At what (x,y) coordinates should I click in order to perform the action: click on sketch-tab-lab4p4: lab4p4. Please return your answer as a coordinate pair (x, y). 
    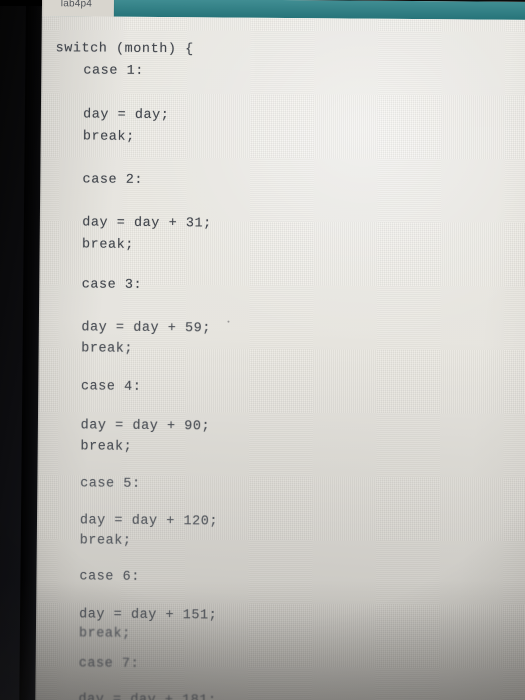
    Looking at the image, I should click on (76, 8).